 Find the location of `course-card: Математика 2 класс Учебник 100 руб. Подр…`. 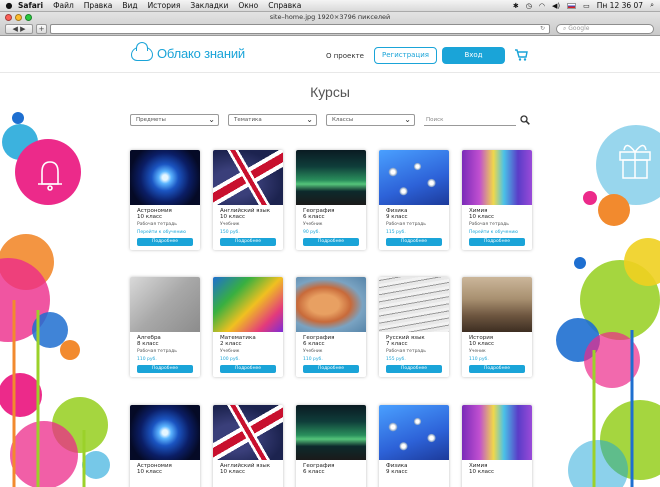

course-card: Математика 2 класс Учебник 100 руб. Подр… is located at coordinates (248, 327).